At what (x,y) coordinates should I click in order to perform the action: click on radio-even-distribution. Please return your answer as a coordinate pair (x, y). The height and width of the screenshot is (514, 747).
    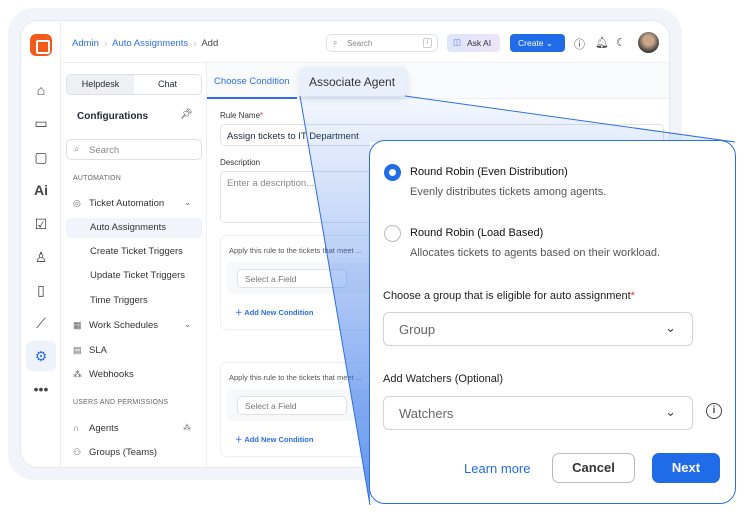
    Looking at the image, I should click on (392, 172).